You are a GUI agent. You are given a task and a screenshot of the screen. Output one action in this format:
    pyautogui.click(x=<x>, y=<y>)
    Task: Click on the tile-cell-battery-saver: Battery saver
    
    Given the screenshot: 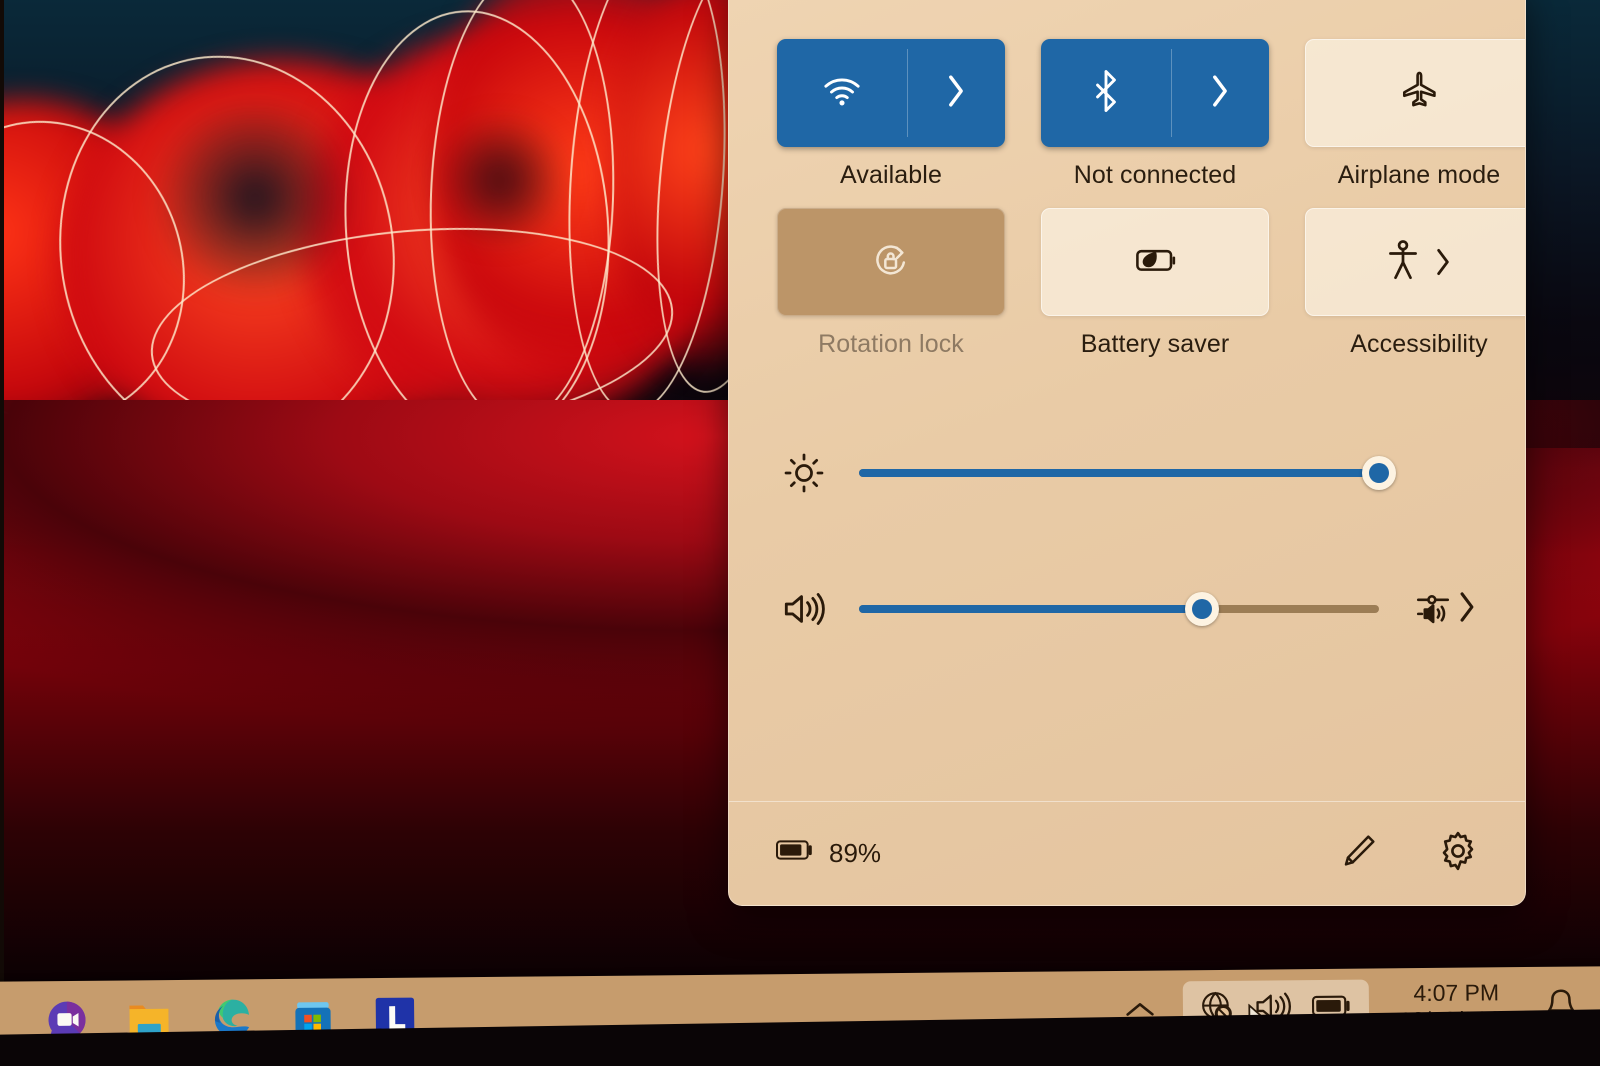 What is the action you would take?
    pyautogui.click(x=1155, y=283)
    